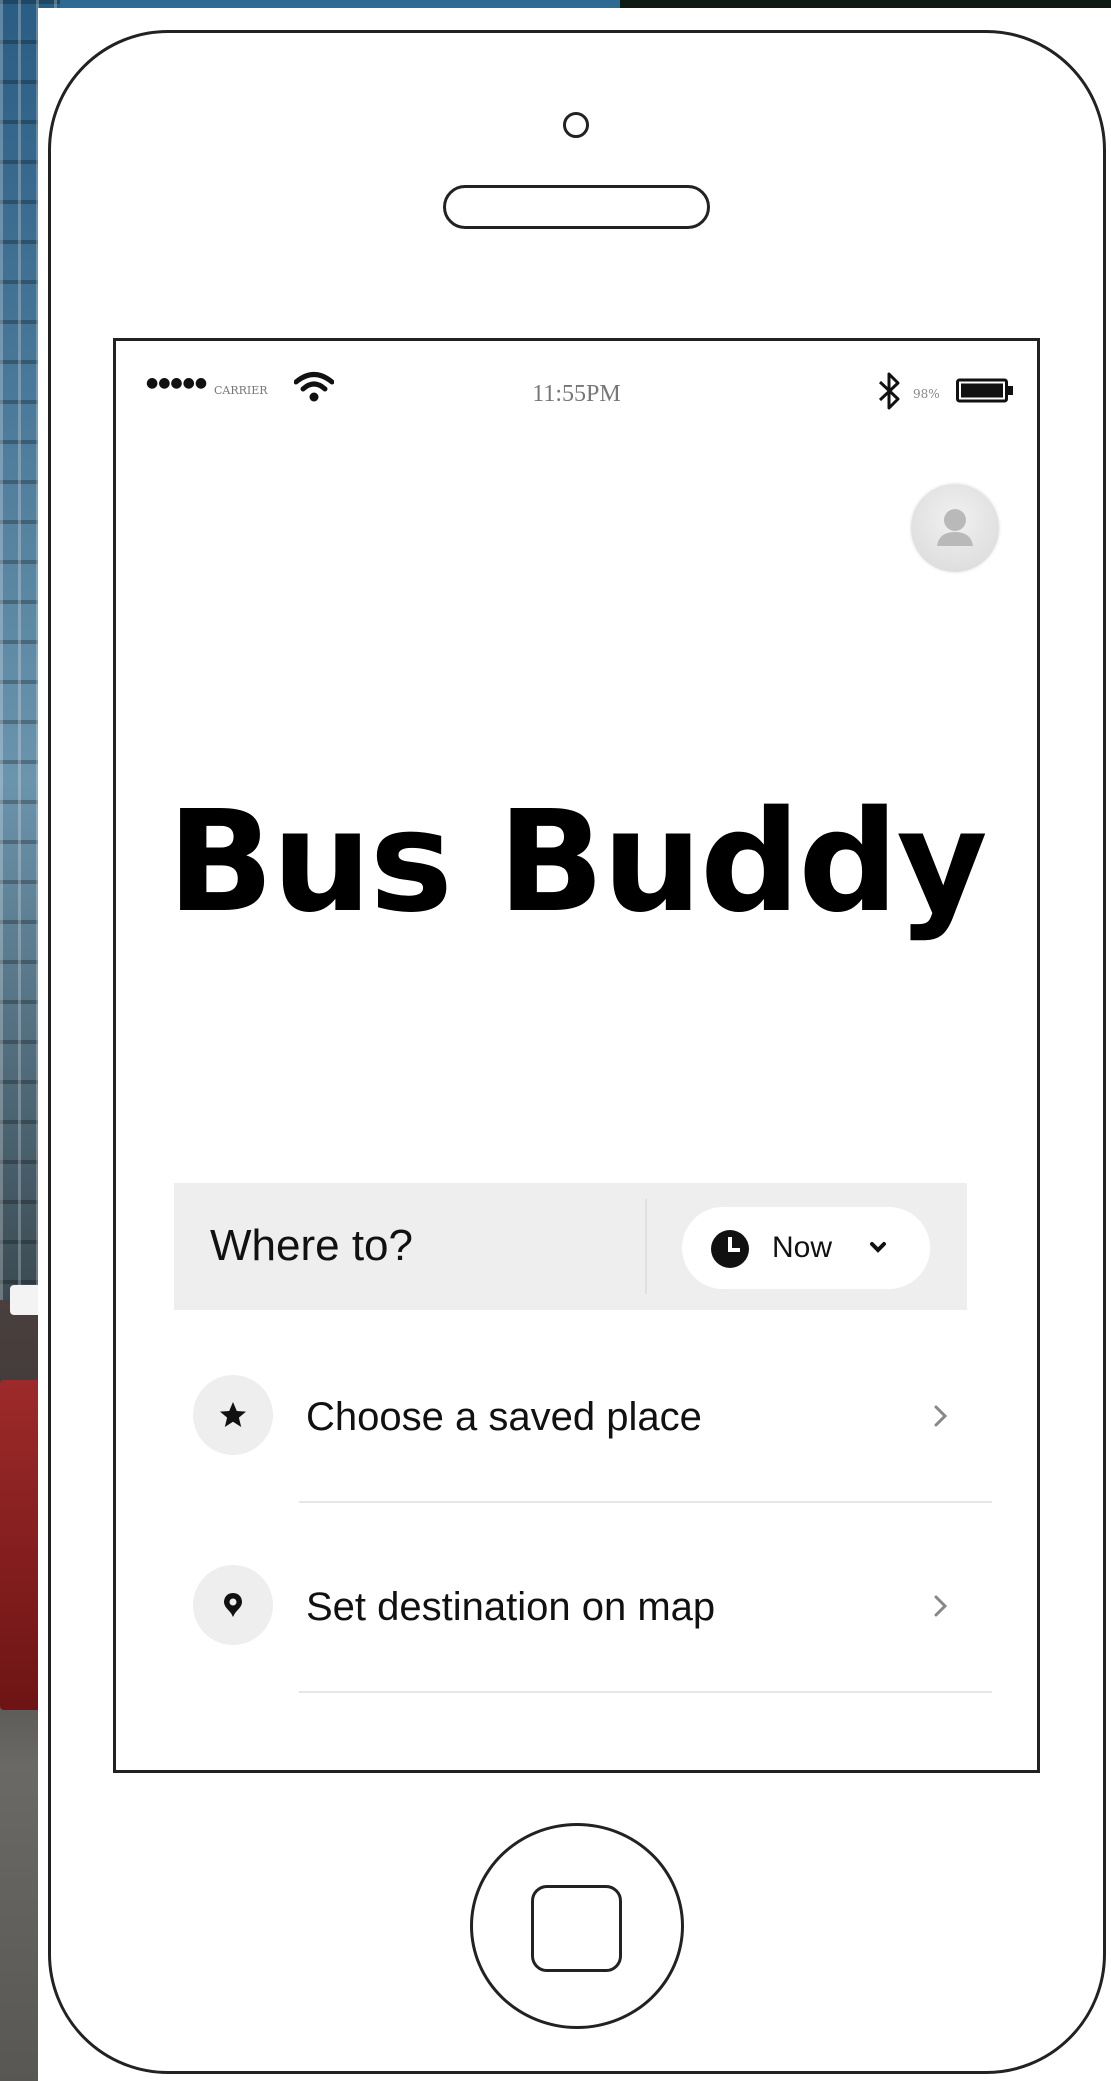 This screenshot has height=2081, width=1111. What do you see at coordinates (802, 1247) in the screenshot?
I see `time-option-label: Now` at bounding box center [802, 1247].